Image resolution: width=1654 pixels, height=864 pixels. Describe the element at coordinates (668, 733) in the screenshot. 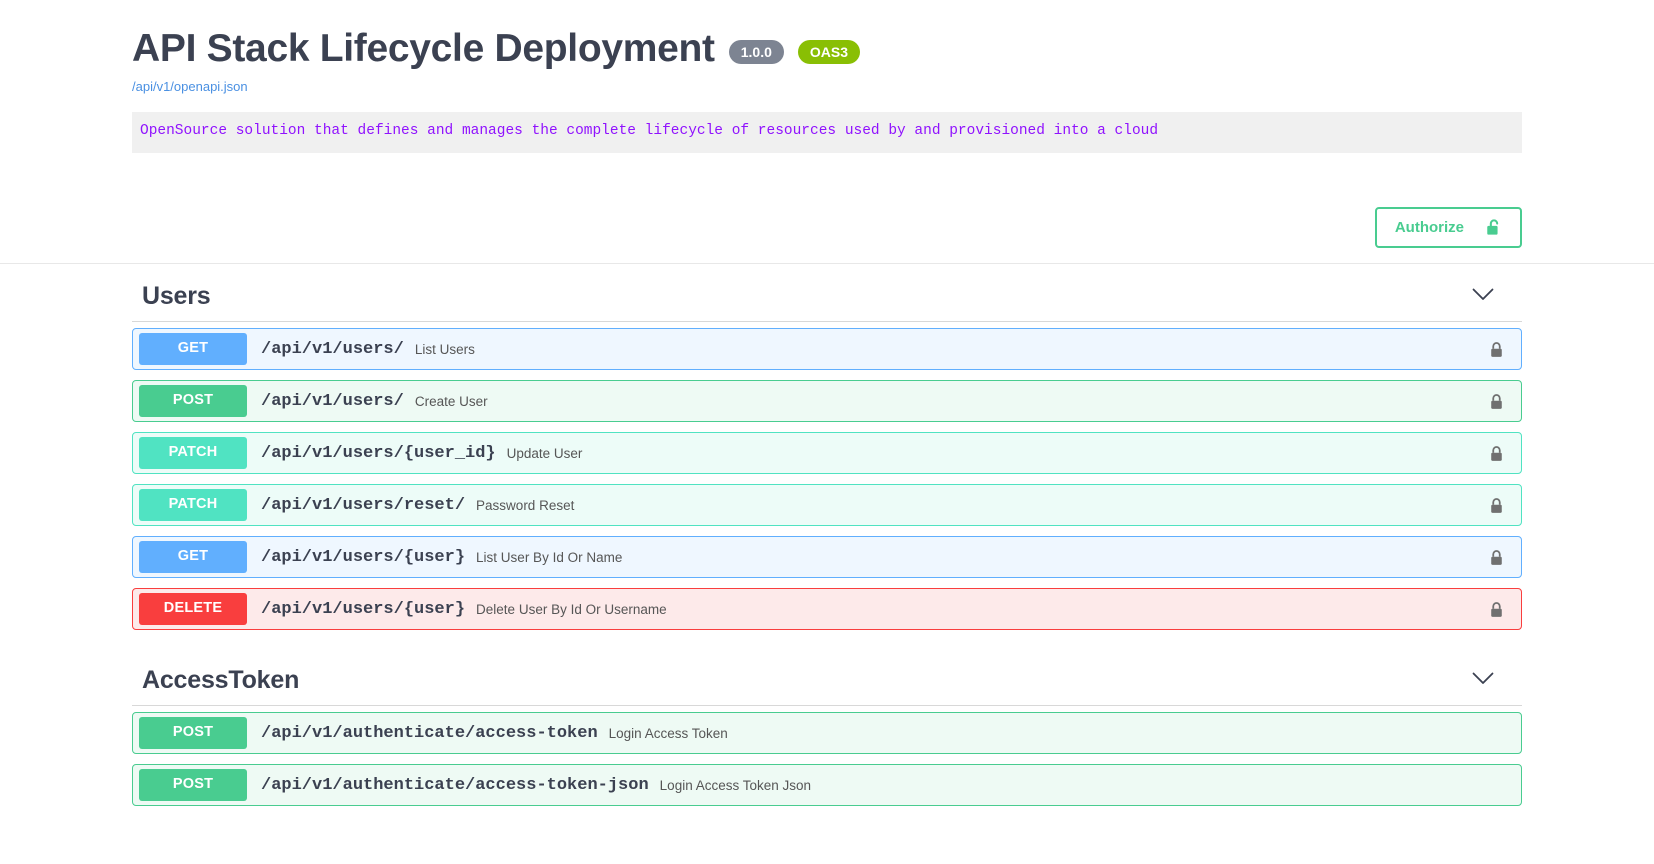

I see `operation-summary: Login Access Token` at that location.